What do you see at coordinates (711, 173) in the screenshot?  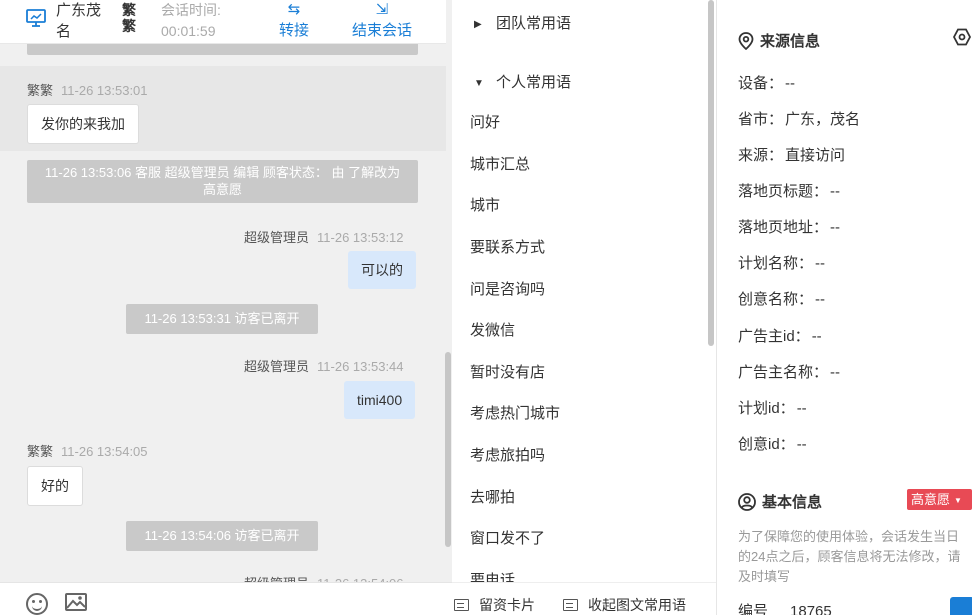 I see `phrases-scrollbar` at bounding box center [711, 173].